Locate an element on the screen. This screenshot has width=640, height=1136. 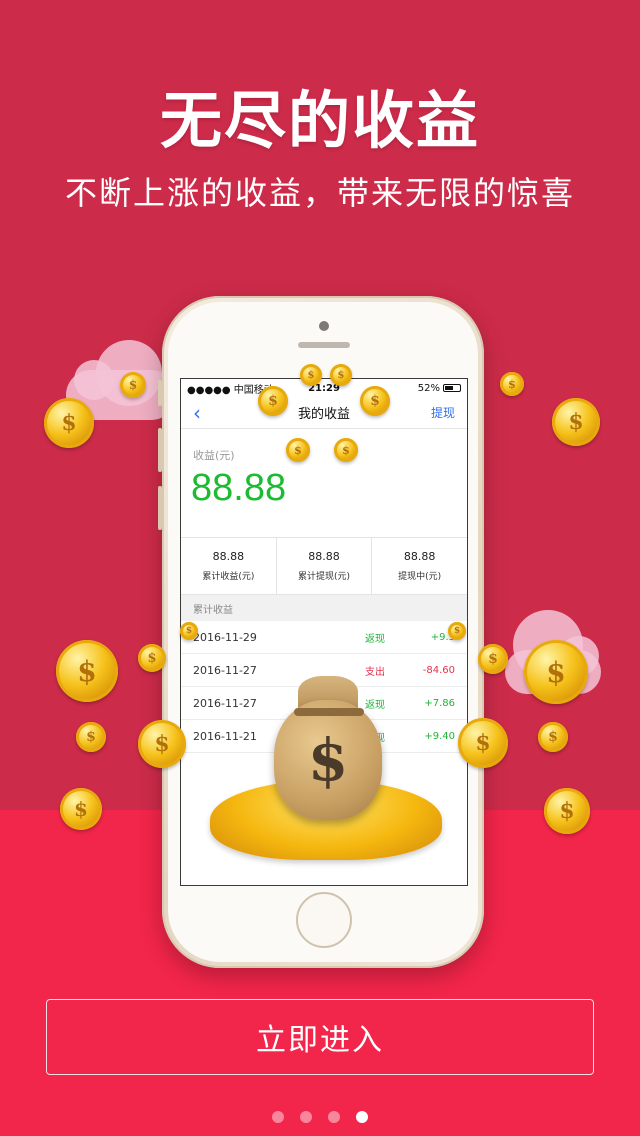
stat-label: 累计收益(元) is located at coordinates (228, 577).